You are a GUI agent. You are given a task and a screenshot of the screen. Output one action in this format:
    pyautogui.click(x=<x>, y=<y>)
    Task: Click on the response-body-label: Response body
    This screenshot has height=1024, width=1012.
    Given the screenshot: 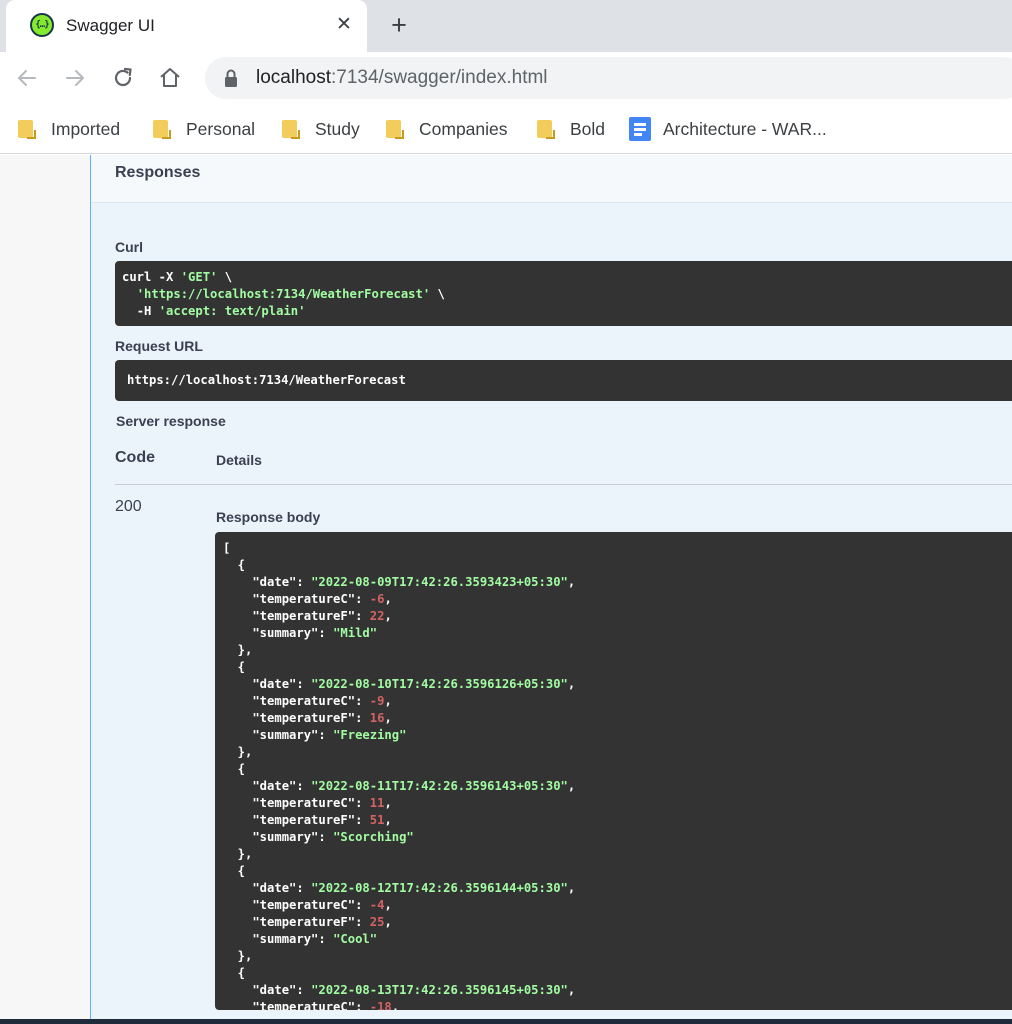 What is the action you would take?
    pyautogui.click(x=268, y=517)
    